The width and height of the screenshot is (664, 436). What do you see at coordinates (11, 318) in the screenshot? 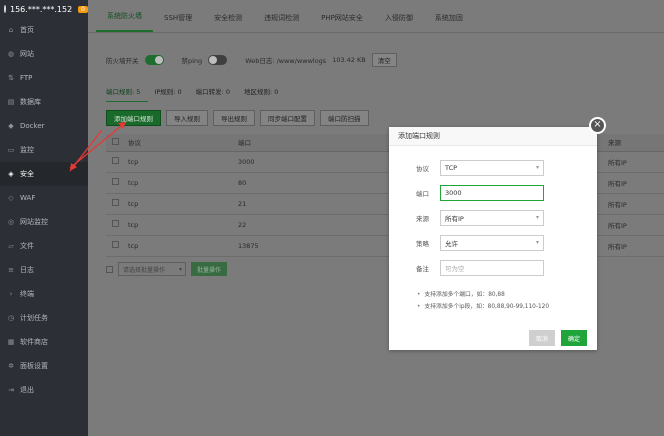
I see `clock-icon: ◷` at bounding box center [11, 318].